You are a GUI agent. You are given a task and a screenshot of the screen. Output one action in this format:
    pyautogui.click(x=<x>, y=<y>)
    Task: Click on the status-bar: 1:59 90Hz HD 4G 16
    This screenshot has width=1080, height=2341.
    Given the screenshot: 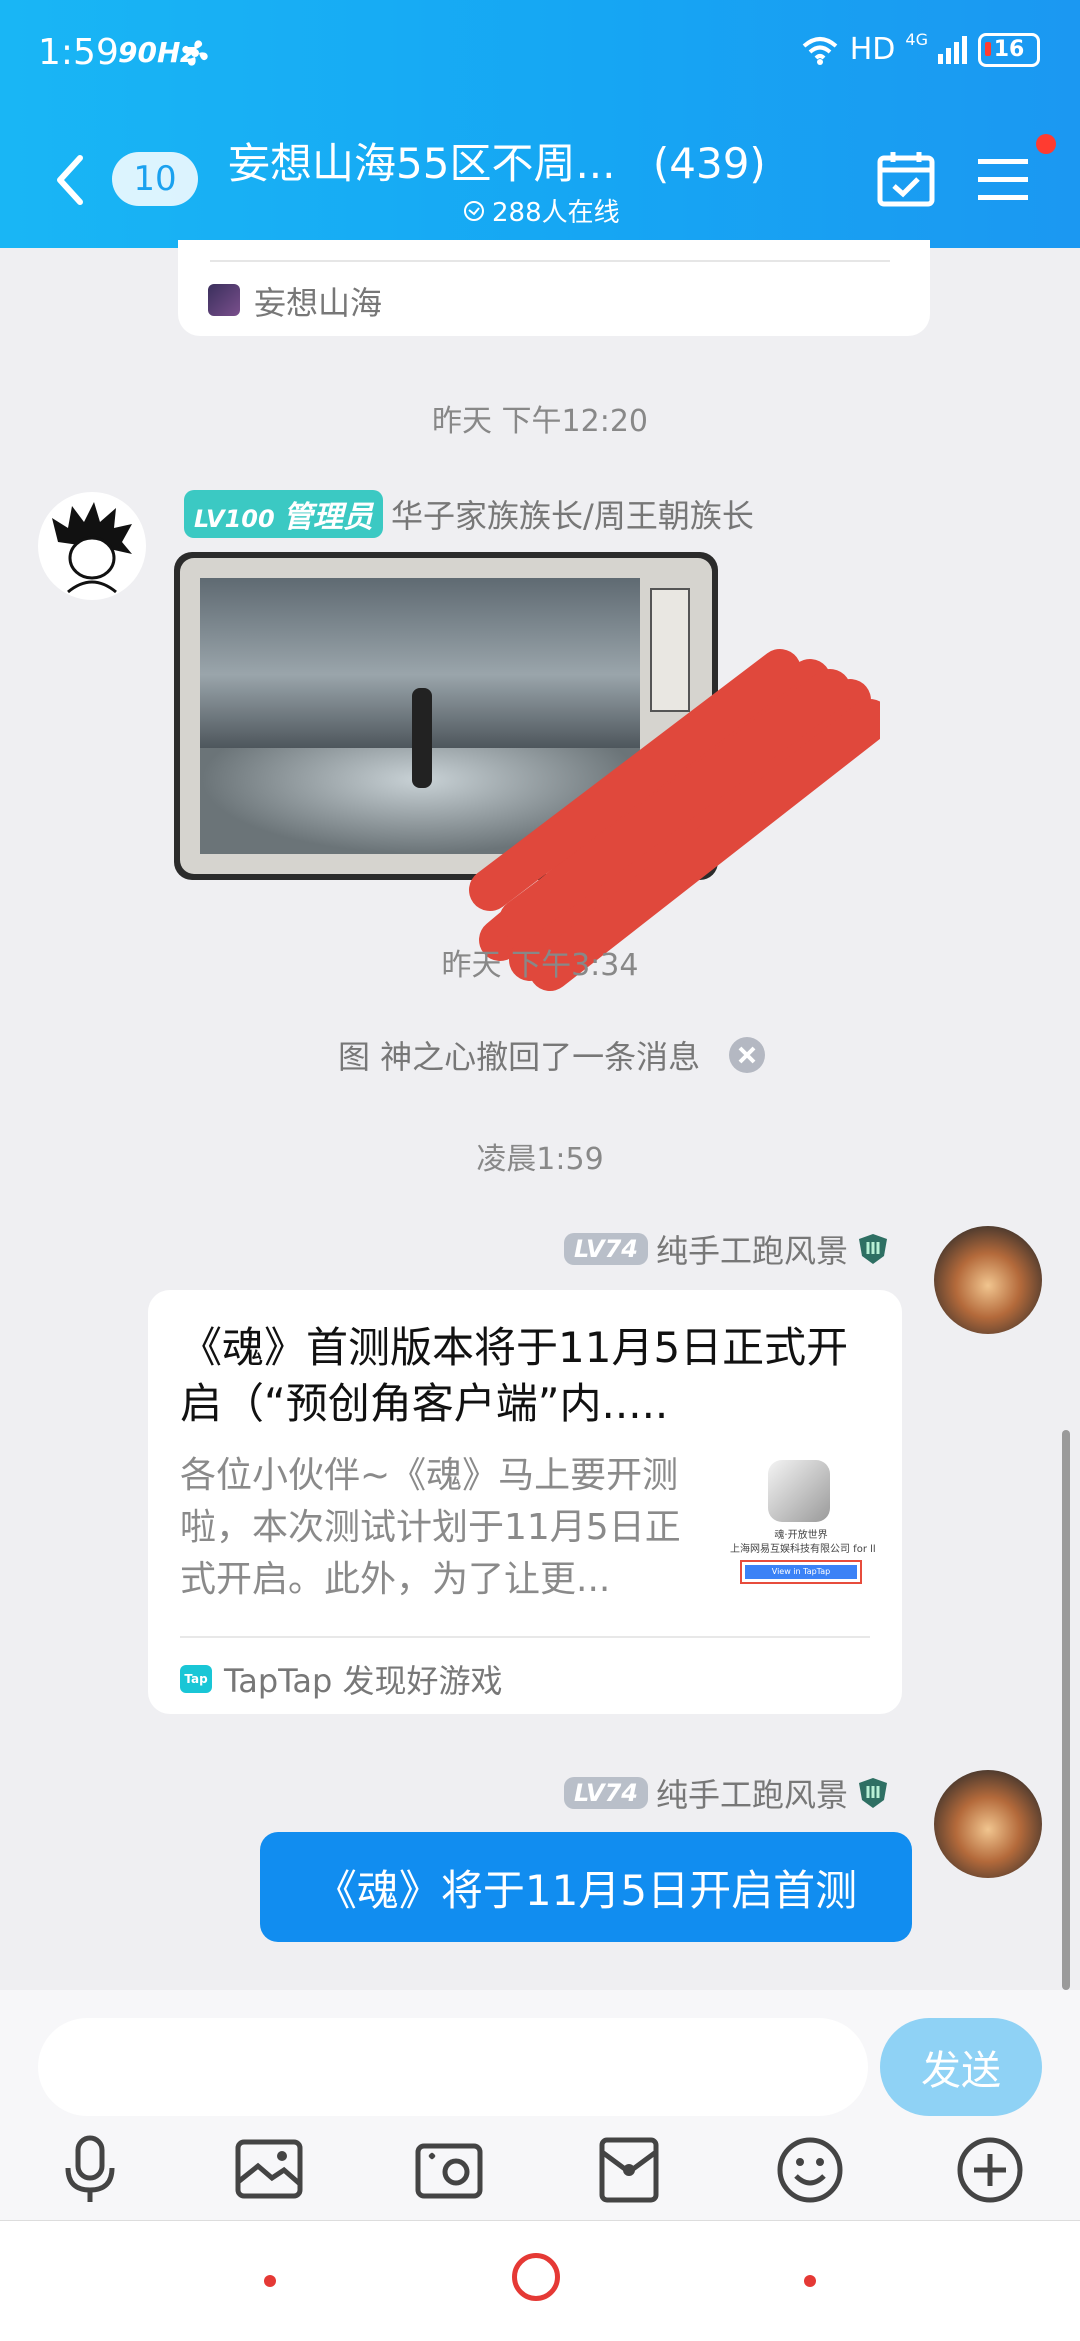 What is the action you would take?
    pyautogui.click(x=540, y=55)
    